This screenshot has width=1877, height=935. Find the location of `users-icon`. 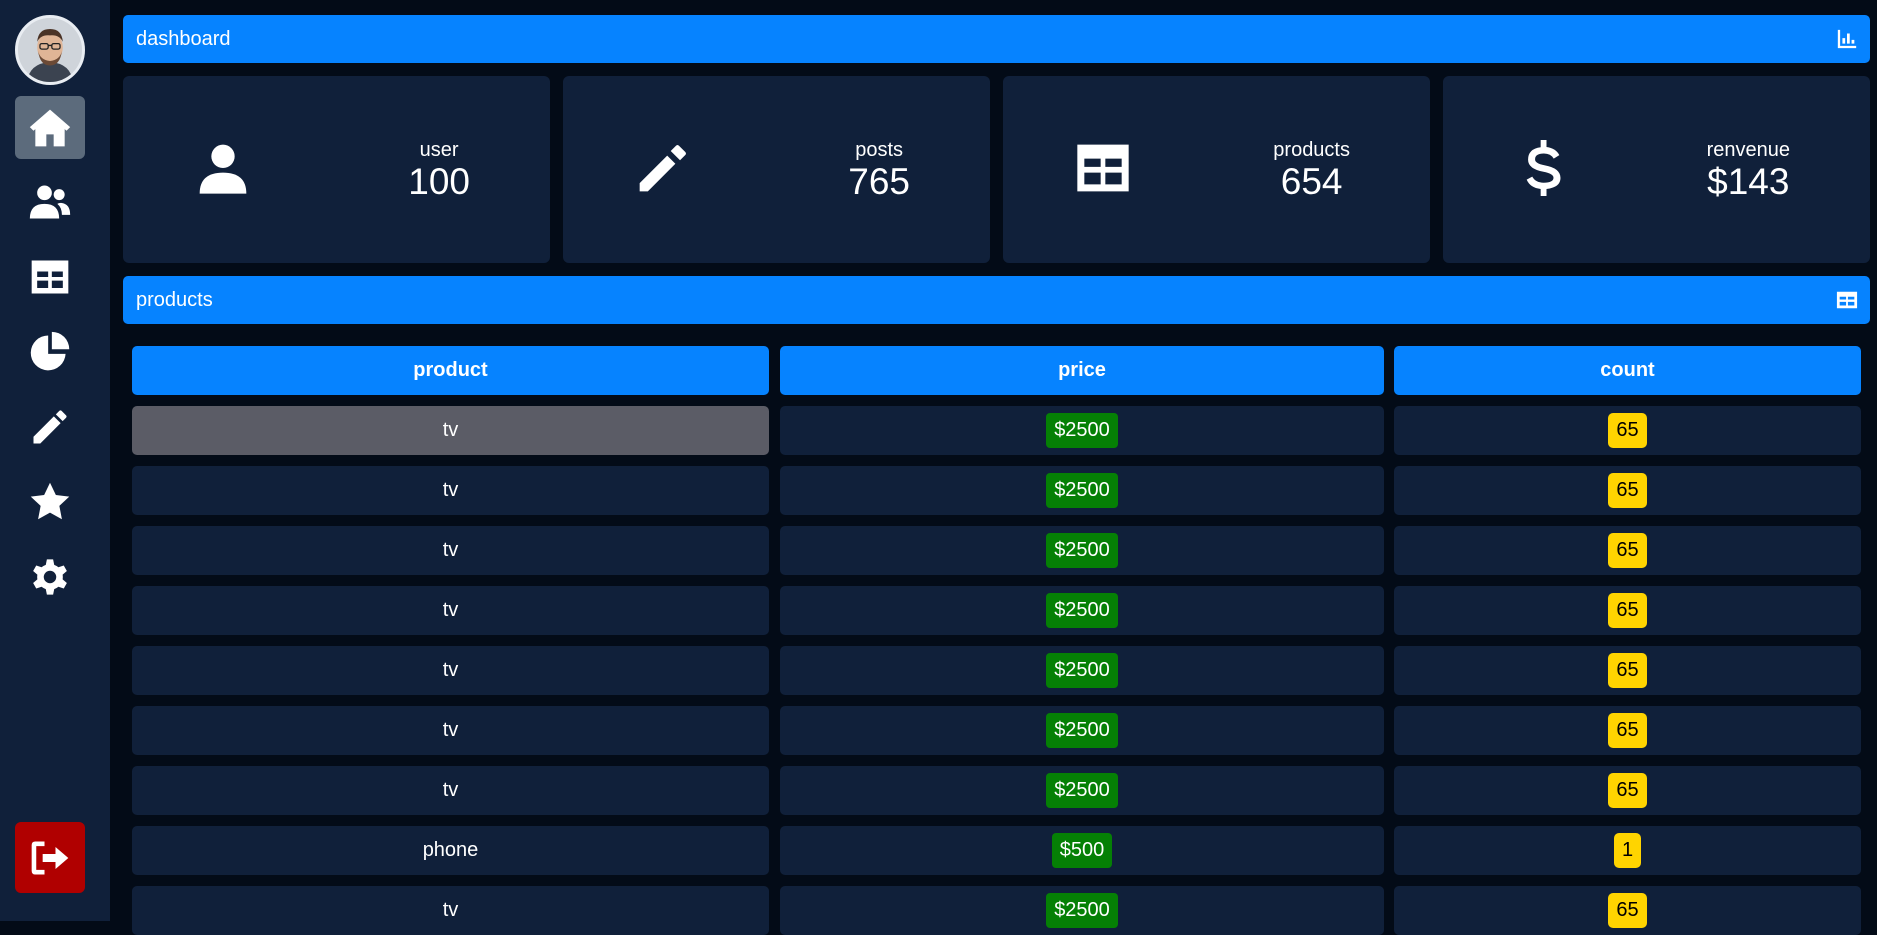

users-icon is located at coordinates (50, 201).